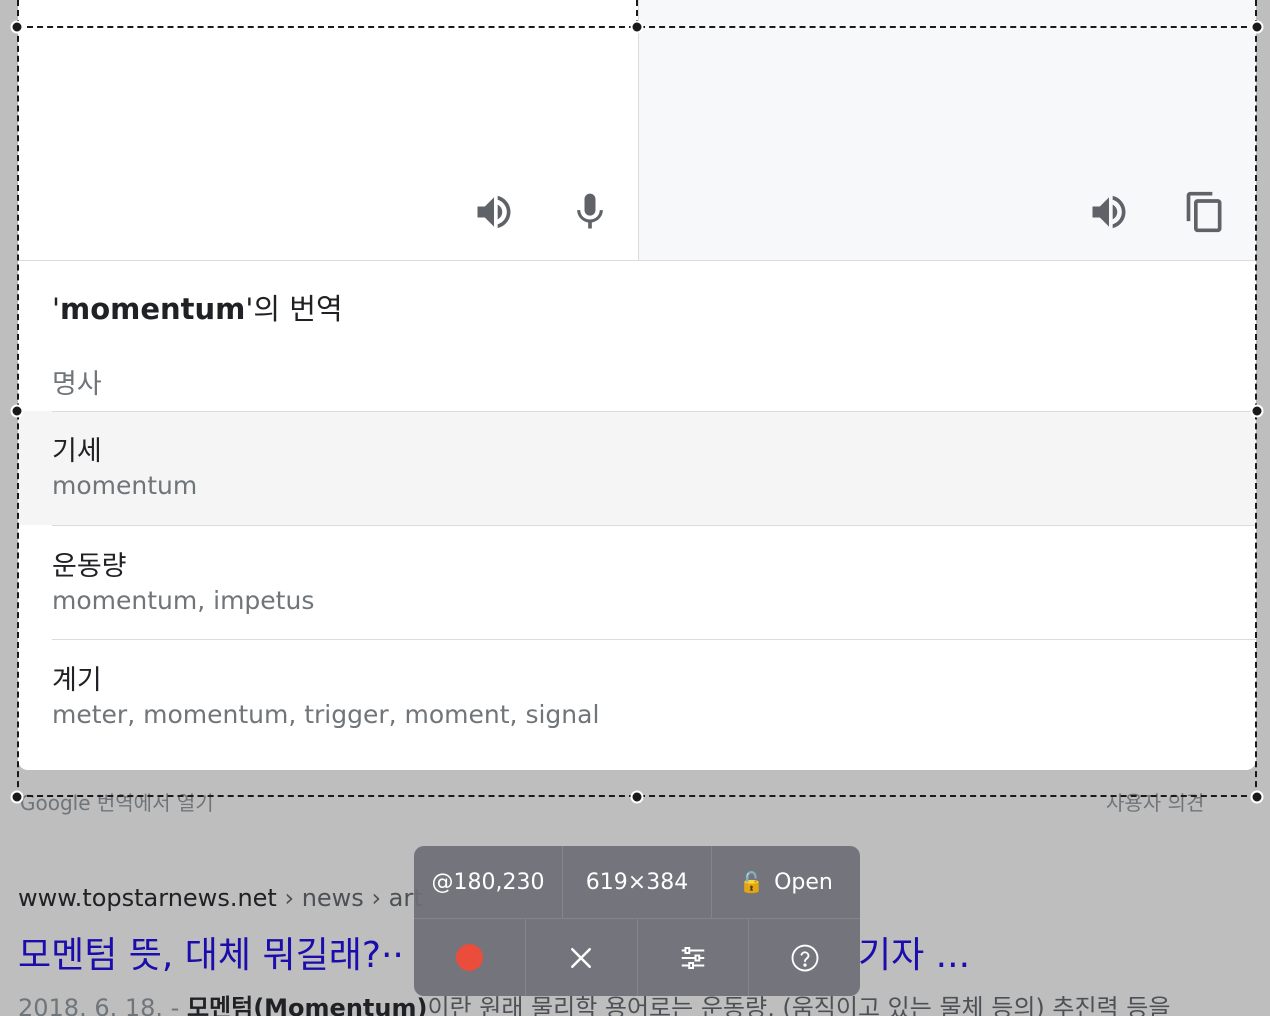 This screenshot has height=1016, width=1270. I want to click on resize-handle-top-right, so click(1257, 27).